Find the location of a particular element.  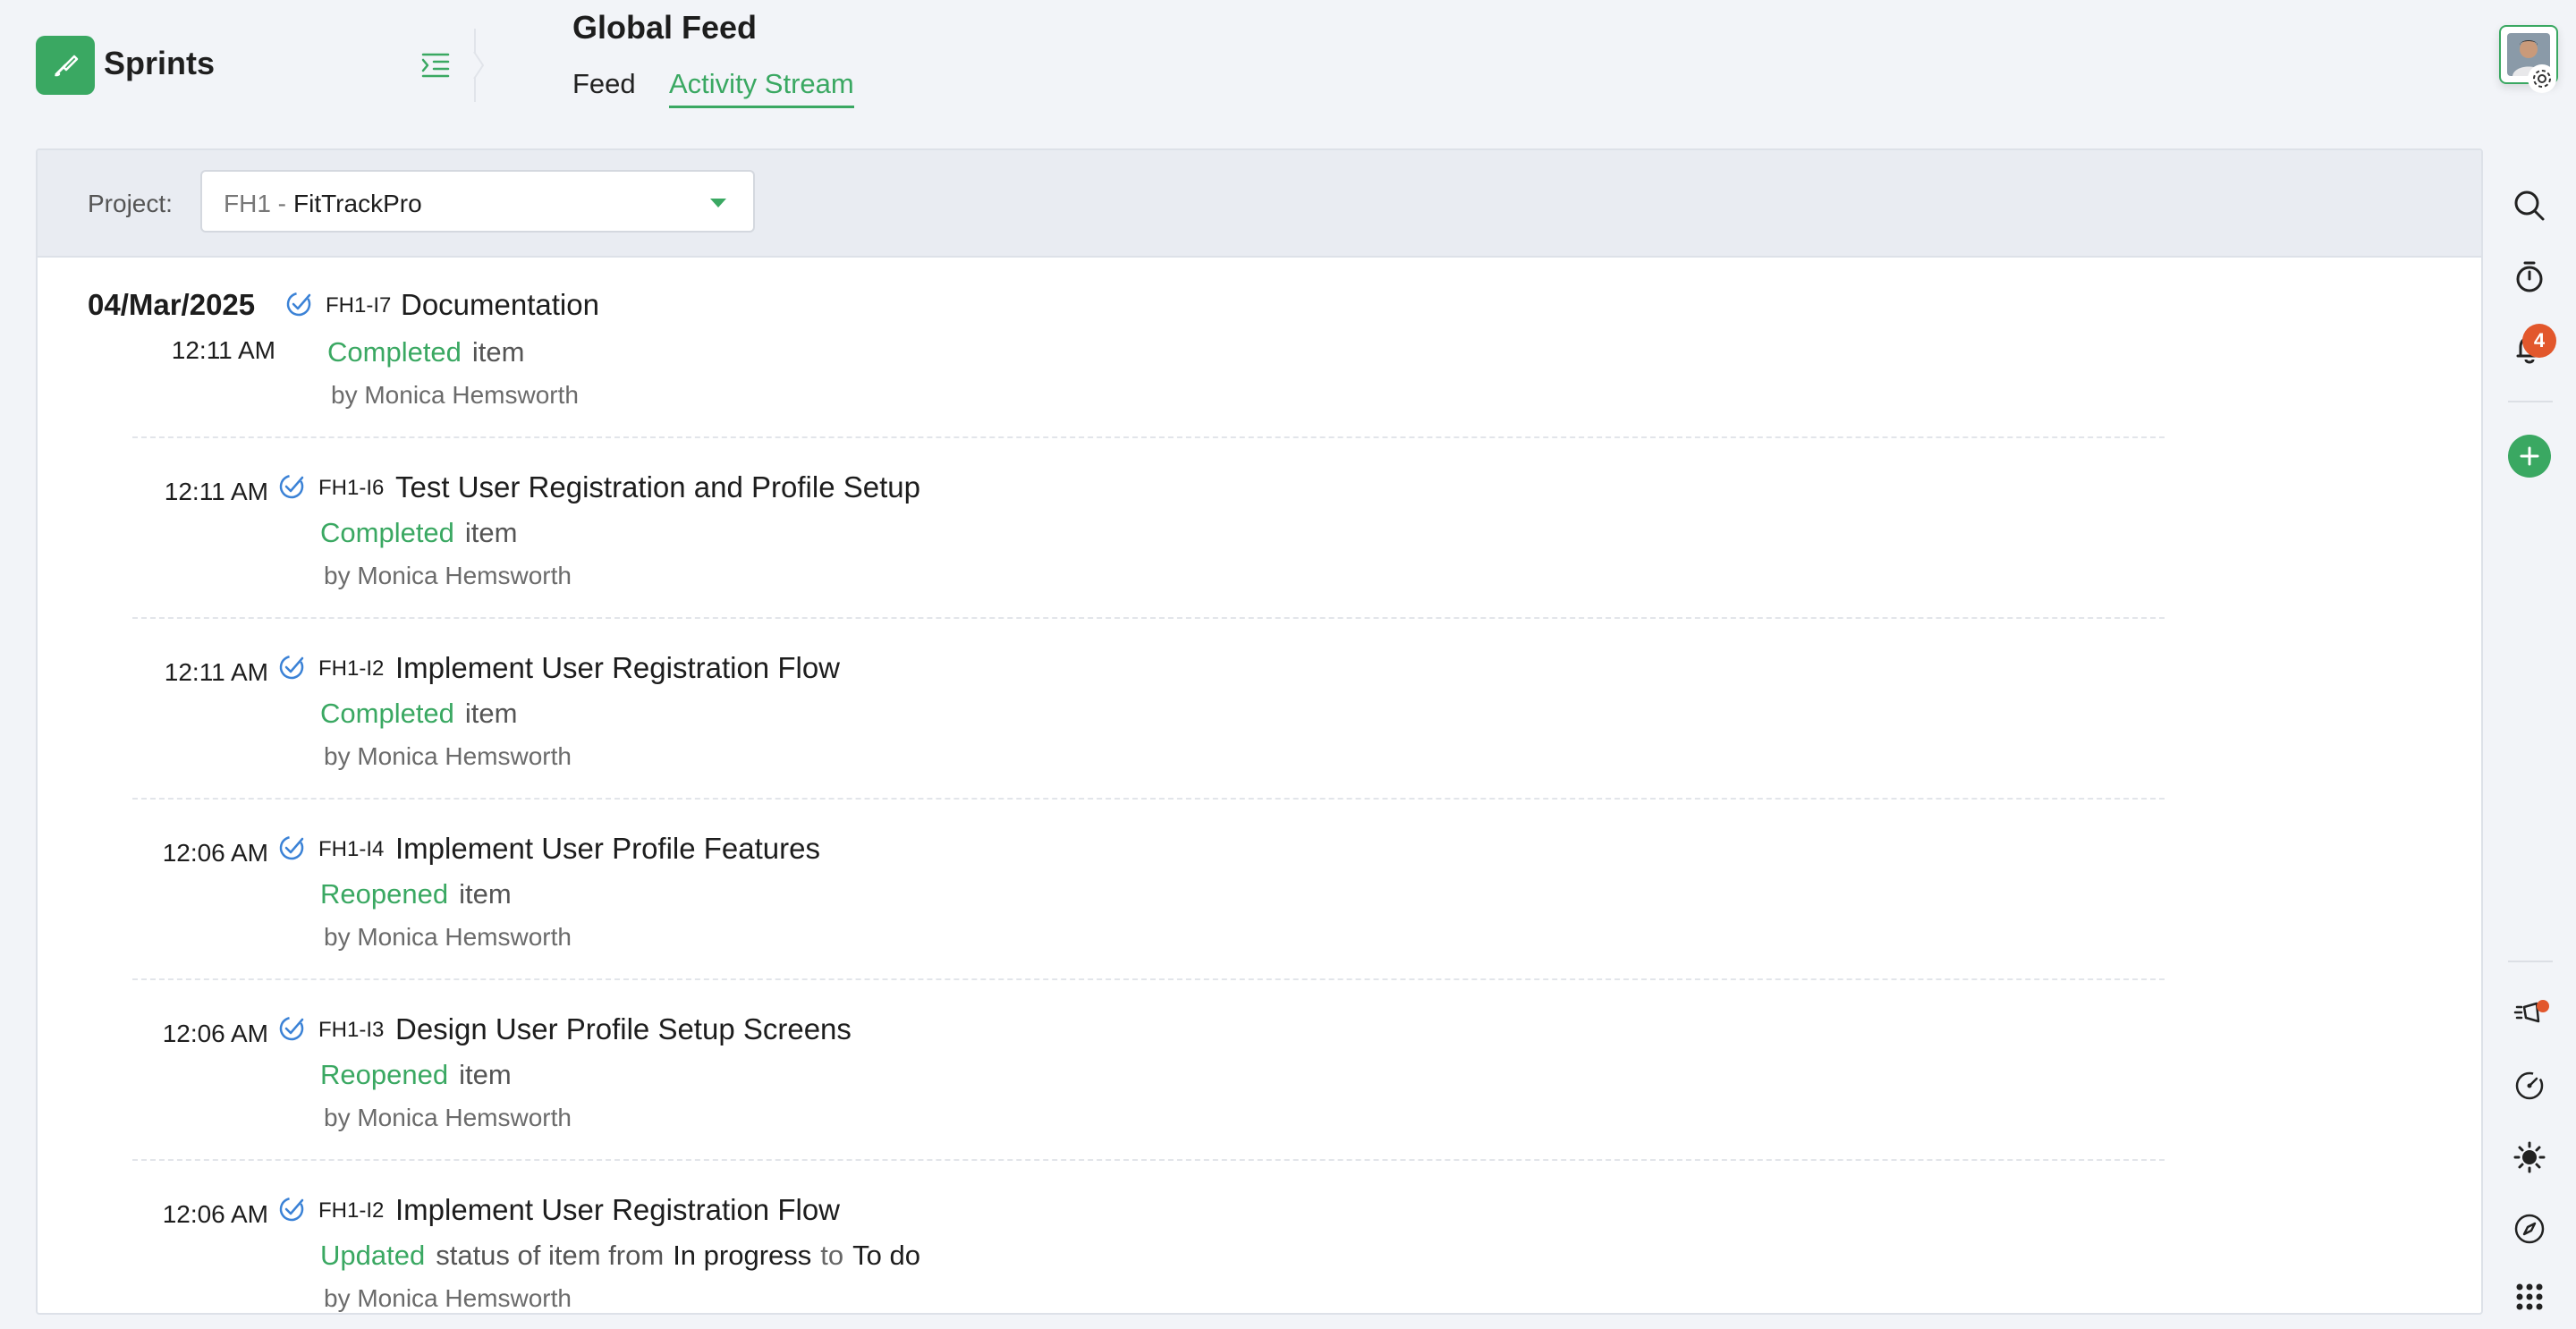

settings-gear-icon is located at coordinates (2542, 78).